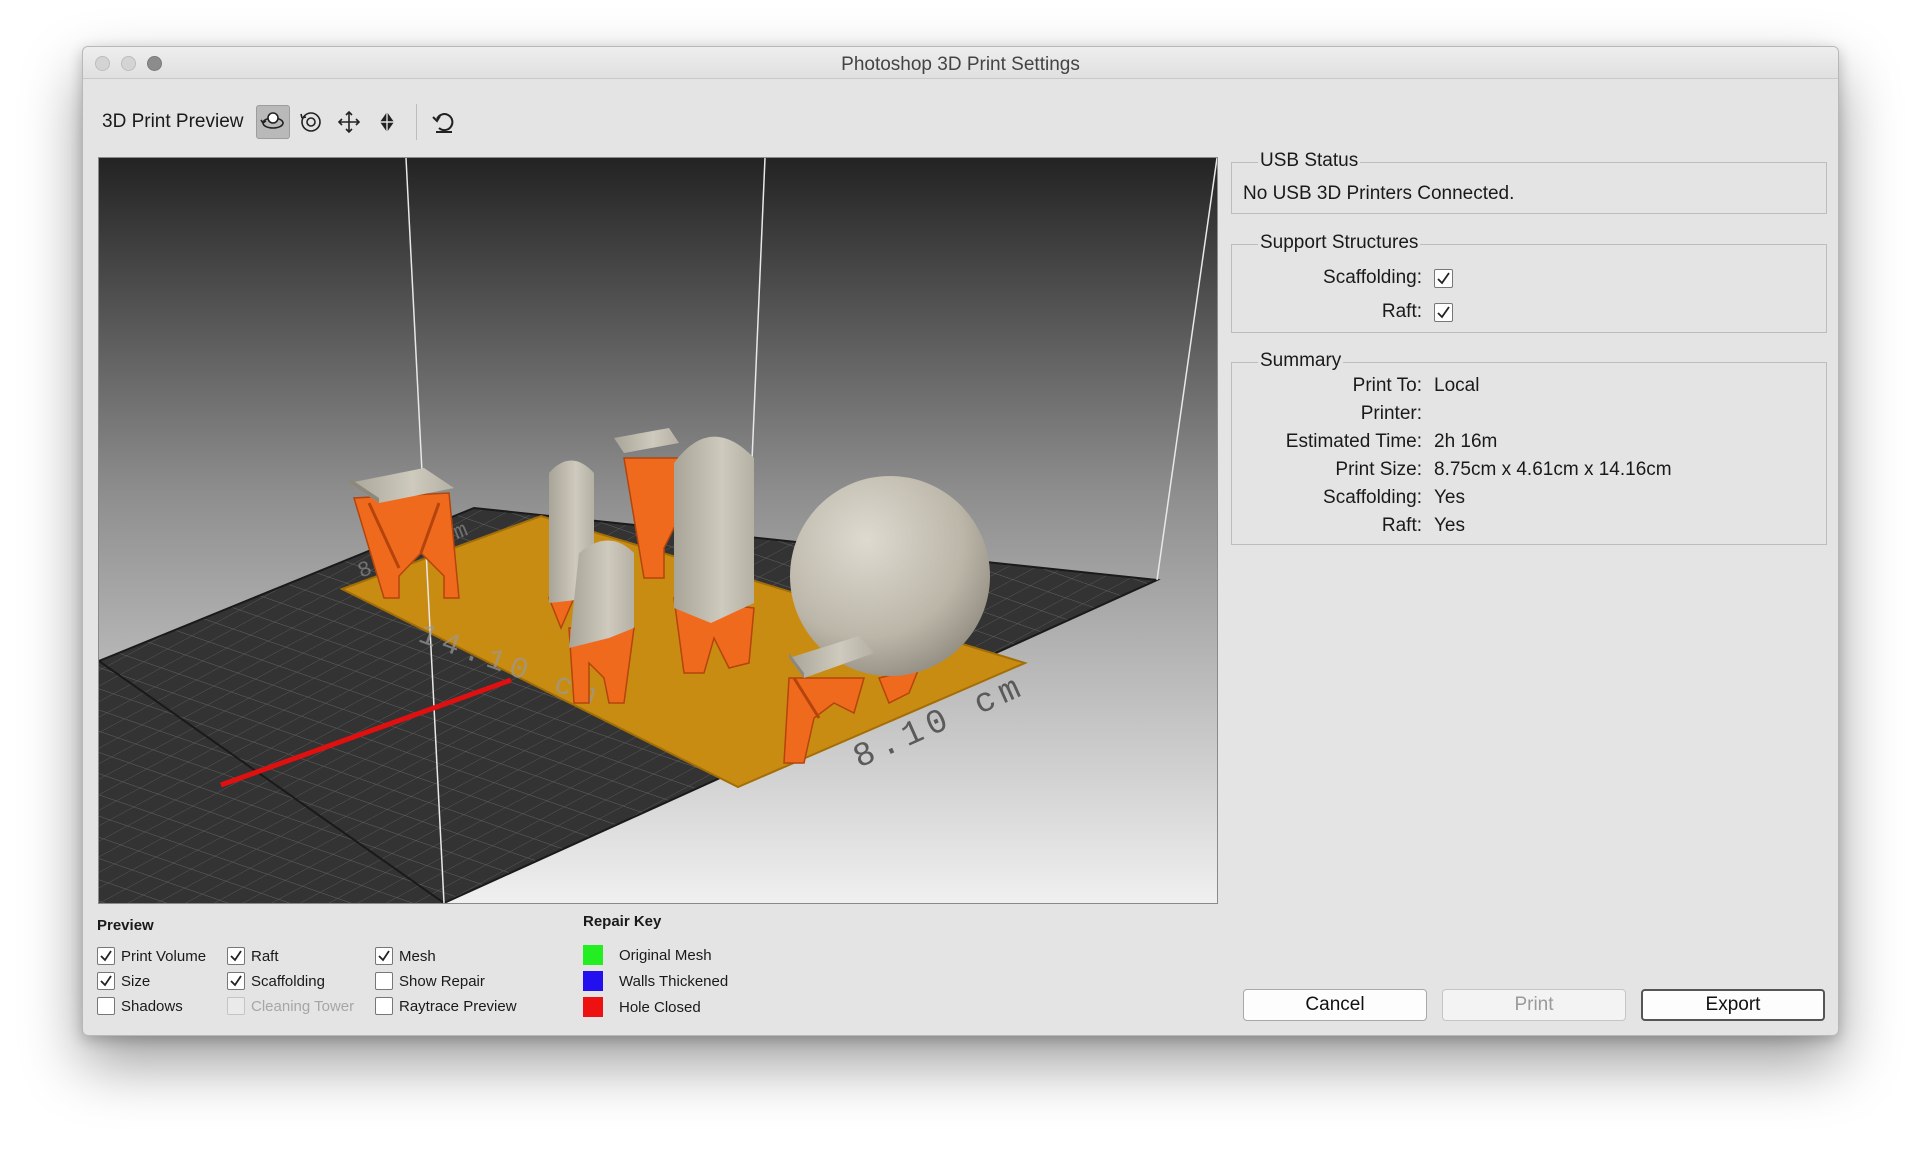  Describe the element at coordinates (1391, 413) in the screenshot. I see `summary-label: Printer:` at that location.